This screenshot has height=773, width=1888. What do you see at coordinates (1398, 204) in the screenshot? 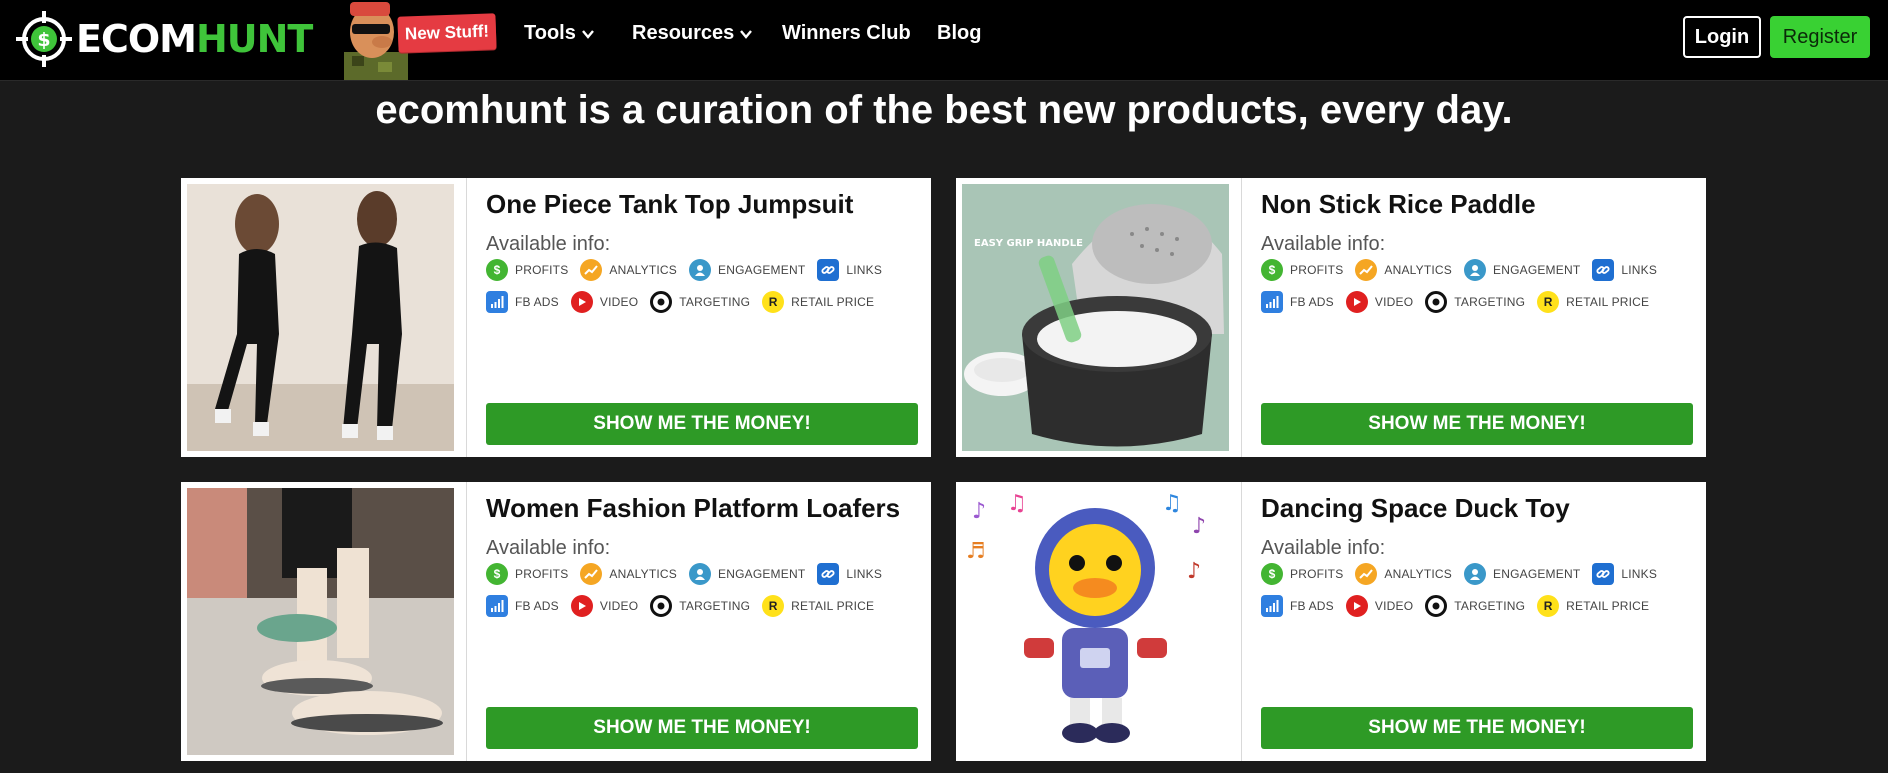
I see `product-title: Non Stick Rice Paddle` at bounding box center [1398, 204].